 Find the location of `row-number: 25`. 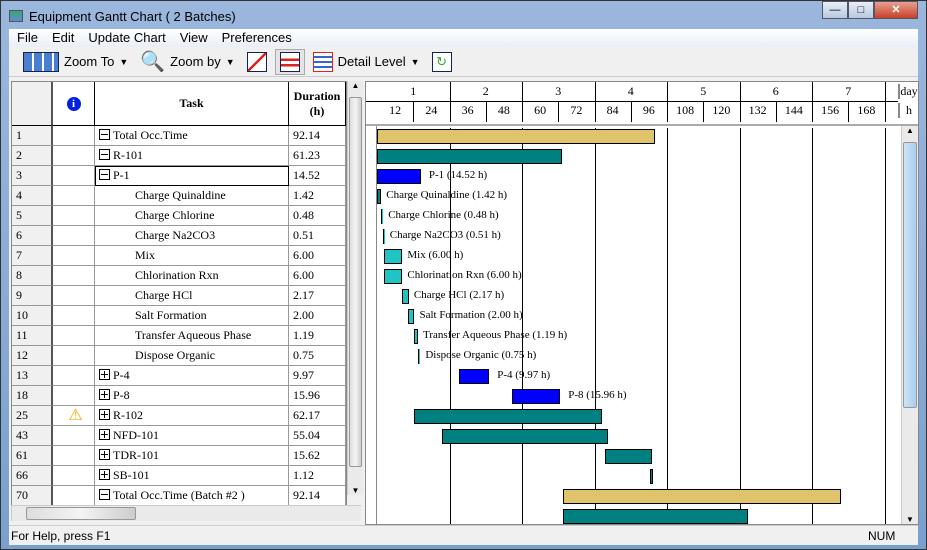

row-number: 25 is located at coordinates (32, 416).